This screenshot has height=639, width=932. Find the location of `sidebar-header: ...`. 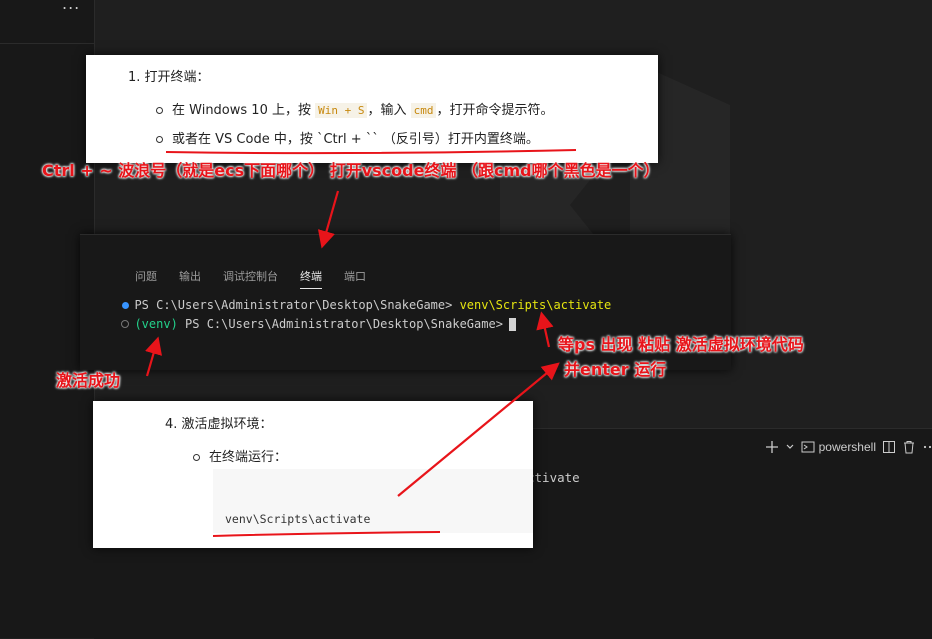

sidebar-header: ... is located at coordinates (47, 22).